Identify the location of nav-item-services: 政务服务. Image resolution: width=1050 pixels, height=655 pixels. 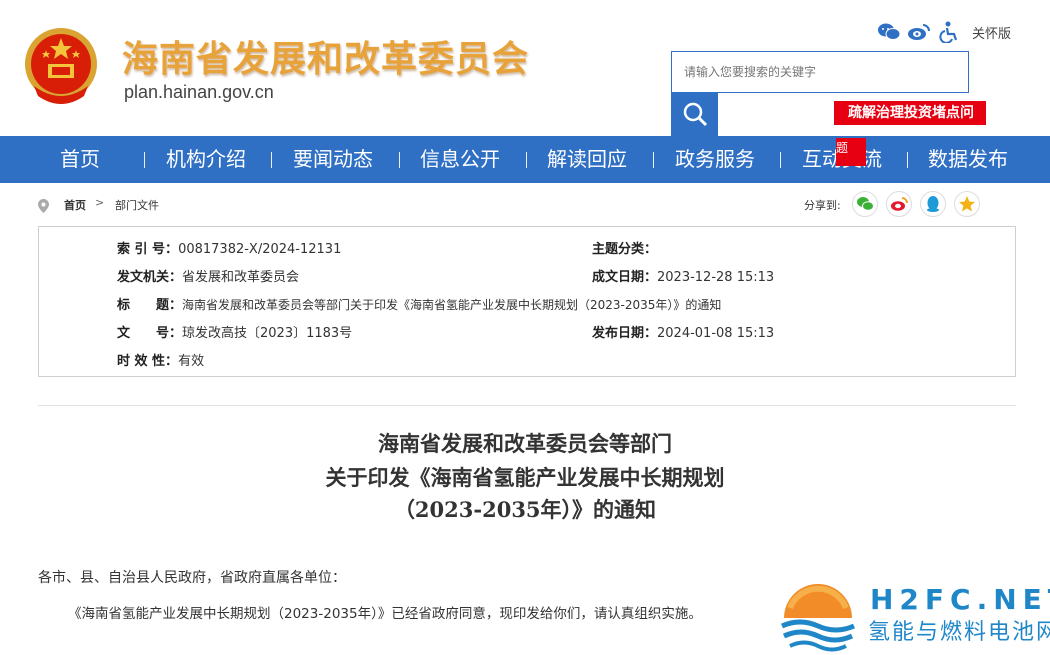
(715, 159).